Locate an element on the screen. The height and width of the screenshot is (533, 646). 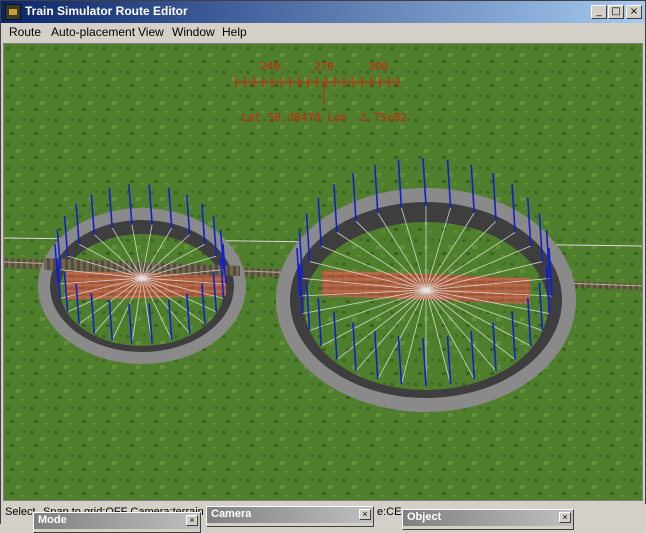
mode-panel-title: Mode is located at coordinates (117, 521).